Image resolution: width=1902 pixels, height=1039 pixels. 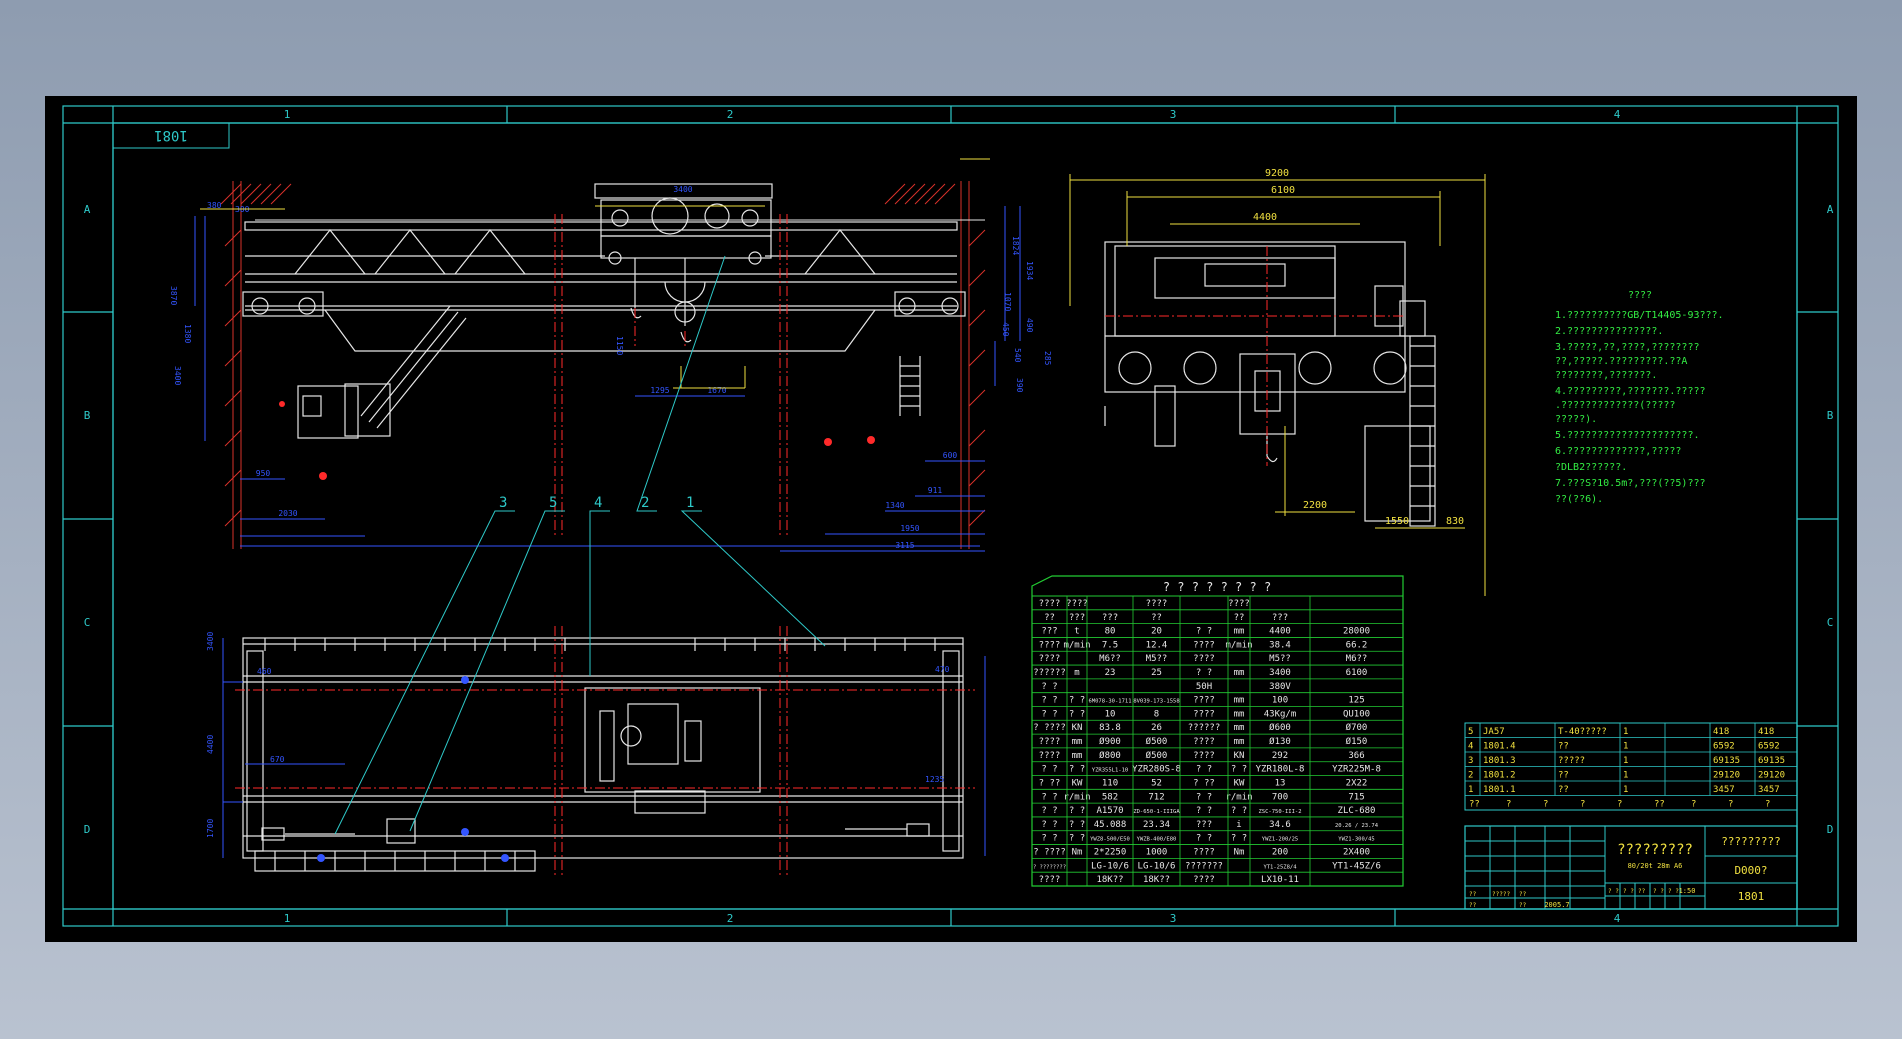 I want to click on tb-label-8: ??, so click(x=1642, y=891).